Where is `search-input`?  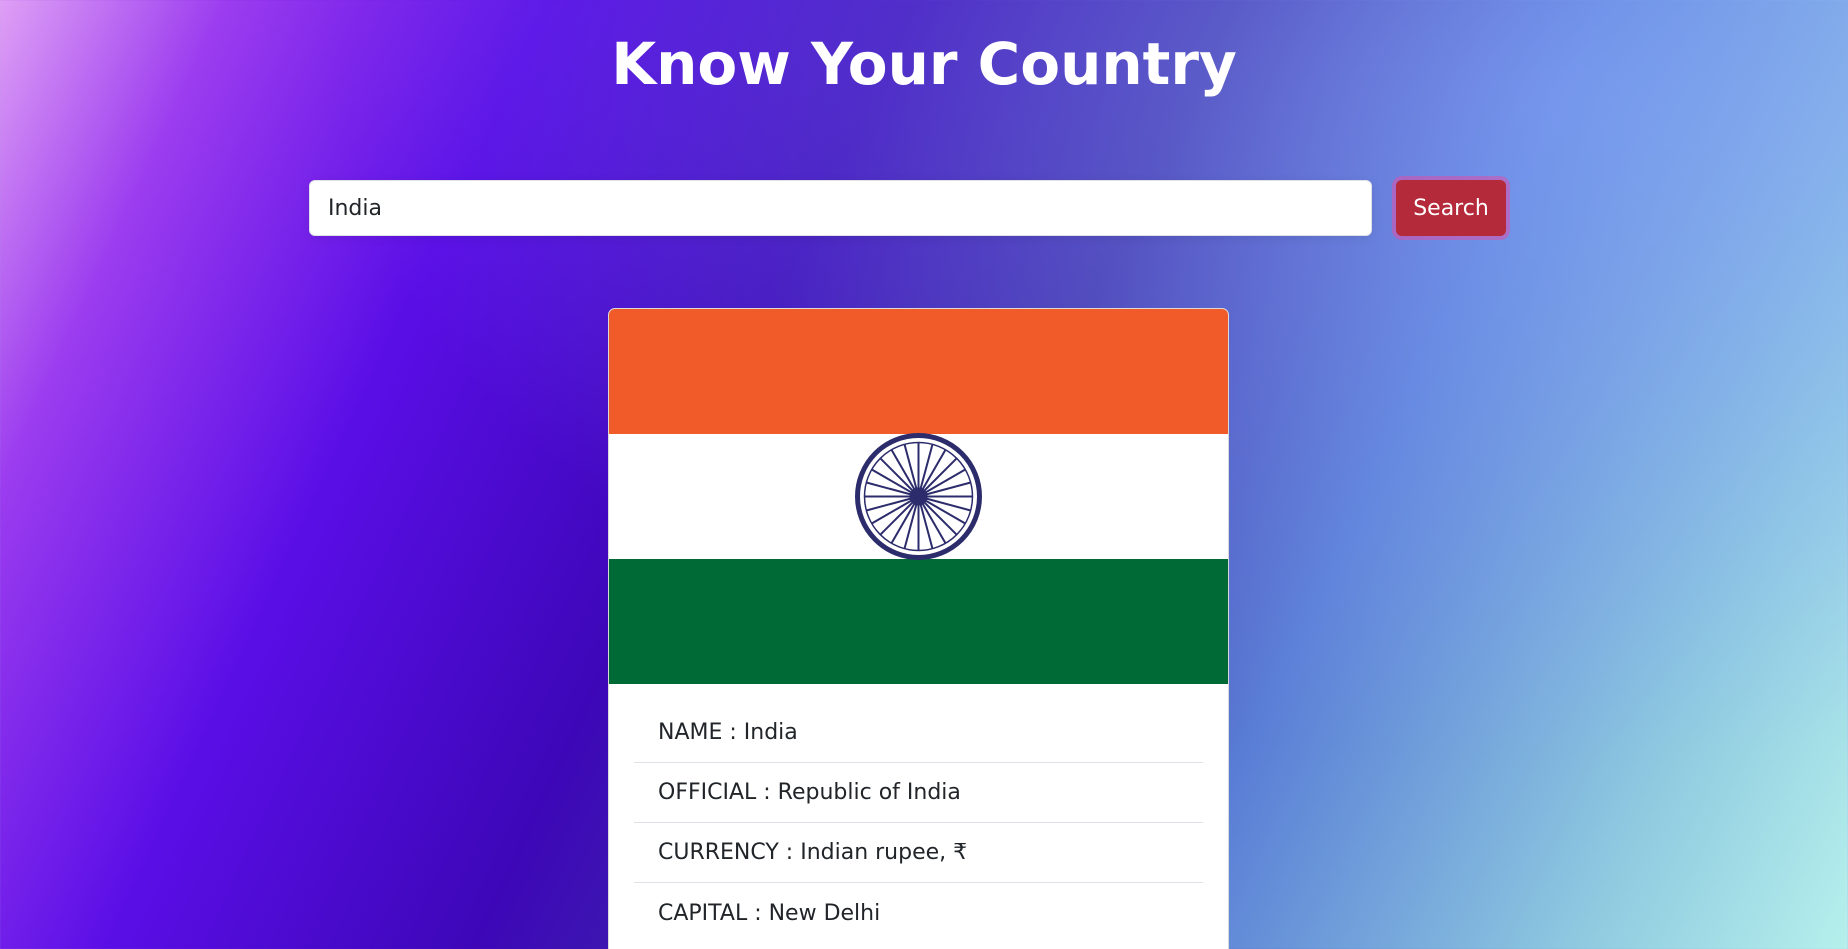
search-input is located at coordinates (840, 208).